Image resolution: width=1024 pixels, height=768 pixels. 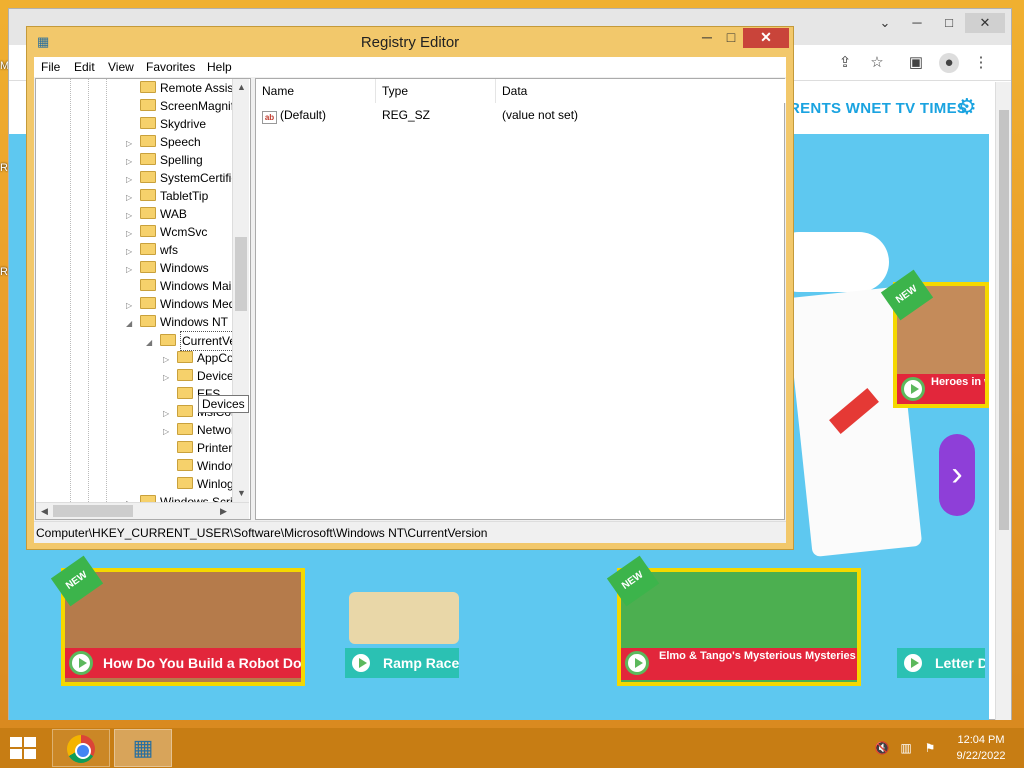 What do you see at coordinates (173, 214) in the screenshot?
I see `tree-item-label: WAB` at bounding box center [173, 214].